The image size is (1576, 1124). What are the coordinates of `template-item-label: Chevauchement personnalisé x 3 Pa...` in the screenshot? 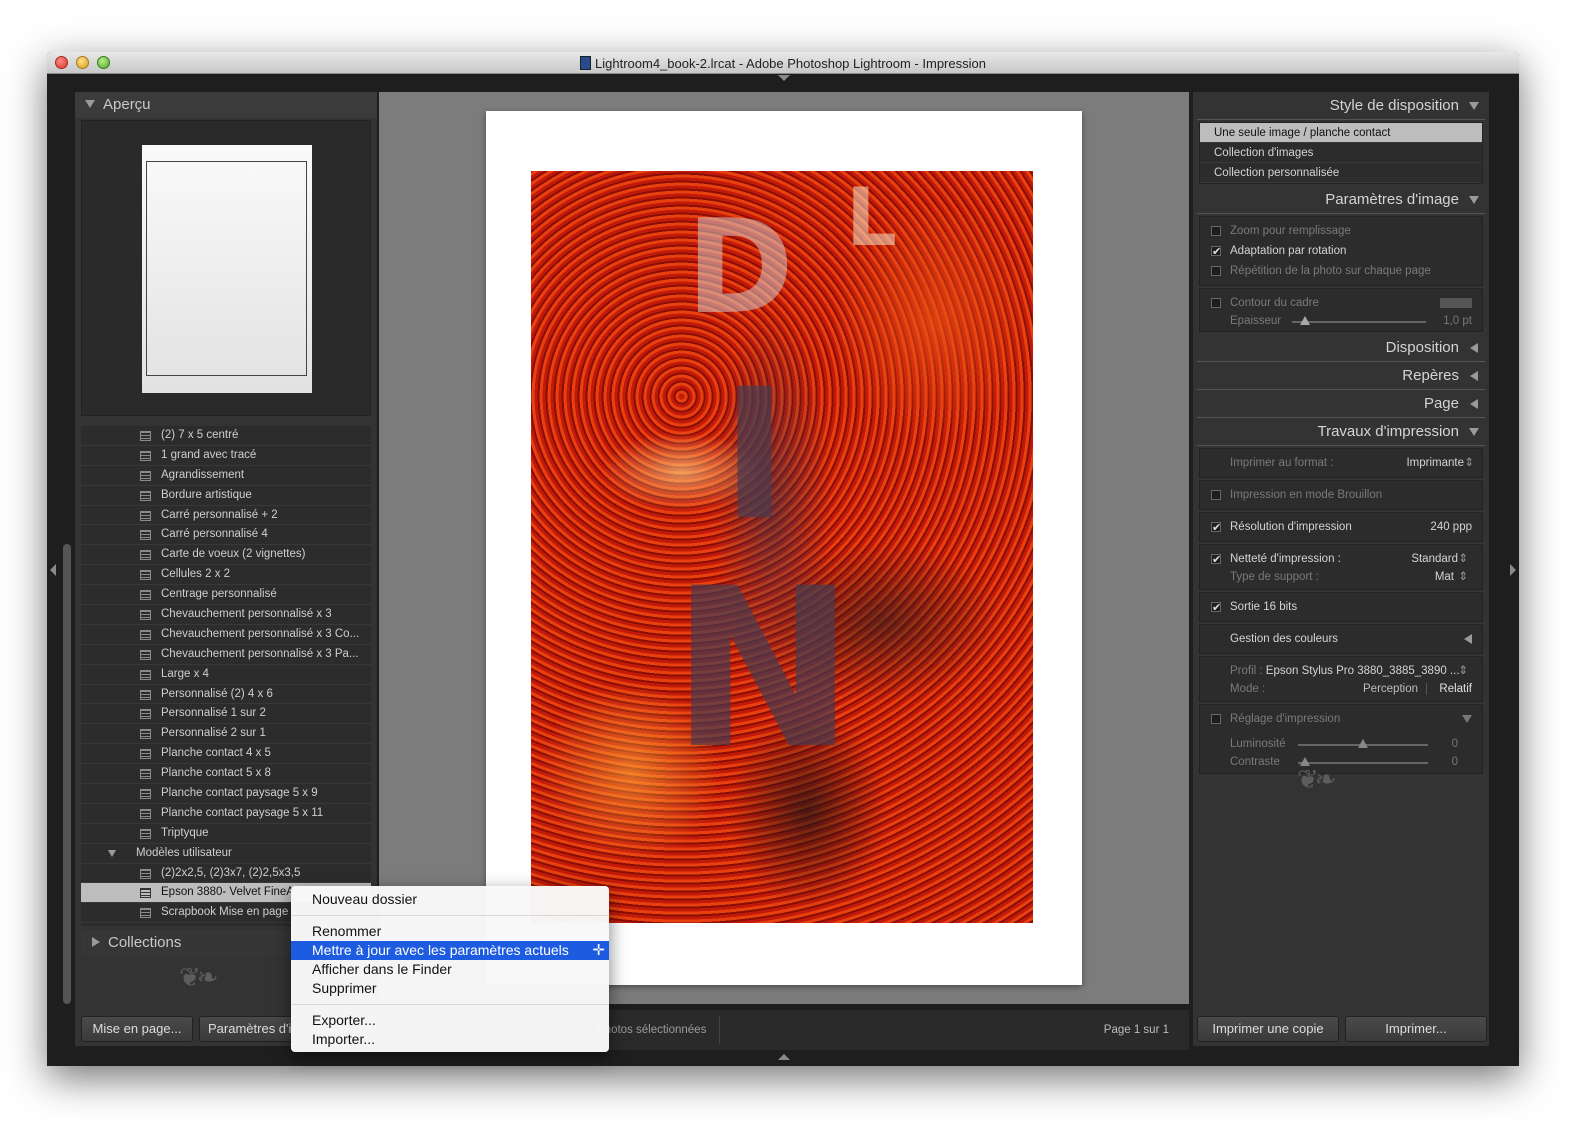 It's located at (260, 653).